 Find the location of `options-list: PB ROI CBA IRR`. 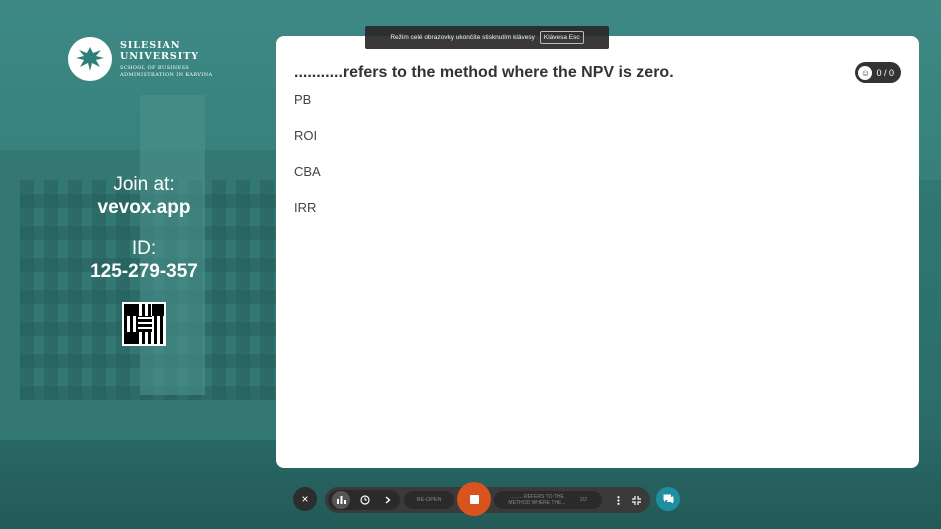

options-list: PB ROI CBA IRR is located at coordinates (307, 164).